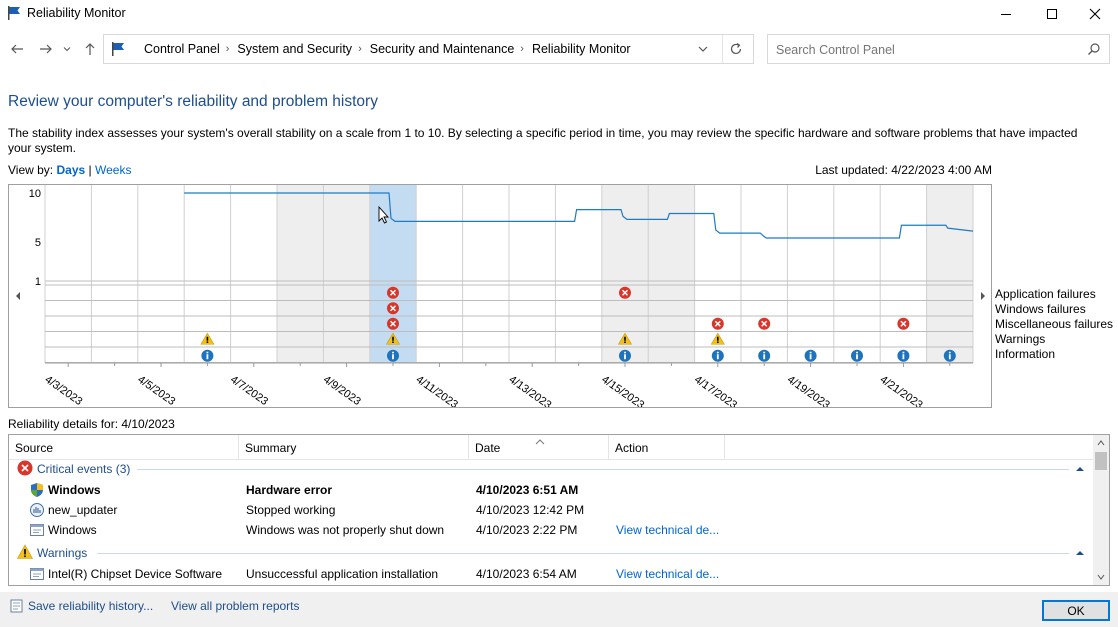 The image size is (1118, 627). I want to click on breadcrumb-security-and-maintenance: Security and Maintenance, so click(442, 49).